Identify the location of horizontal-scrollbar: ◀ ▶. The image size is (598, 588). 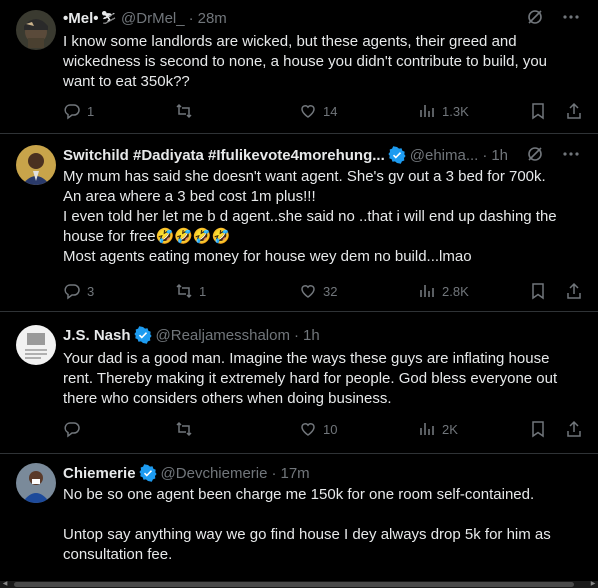
(299, 584).